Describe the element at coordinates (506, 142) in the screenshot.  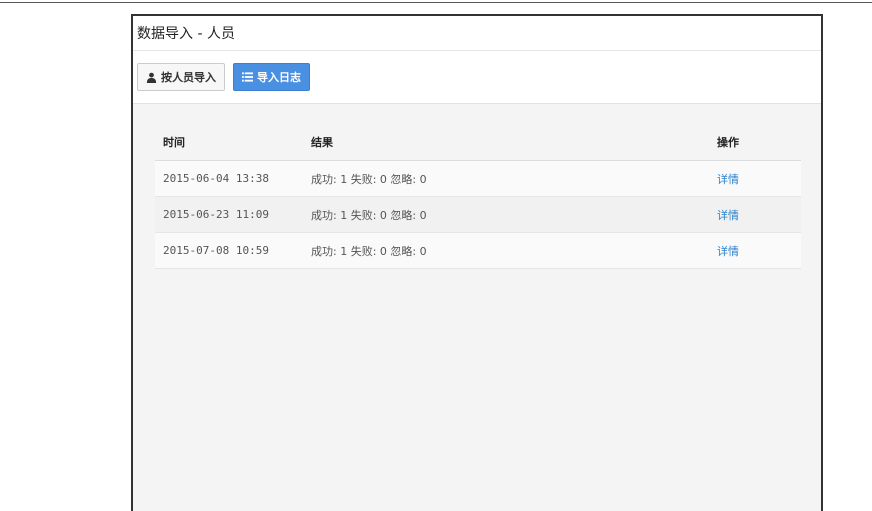
I see `column-header-result: 结果` at that location.